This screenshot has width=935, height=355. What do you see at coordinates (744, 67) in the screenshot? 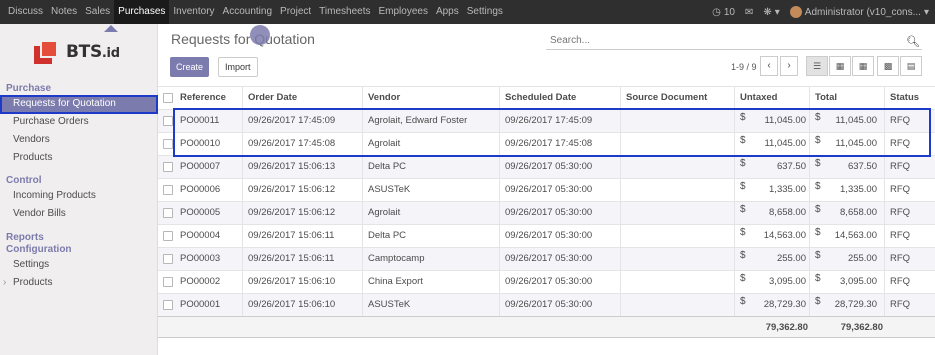
I see `pager-value: 1-9 / 9` at bounding box center [744, 67].